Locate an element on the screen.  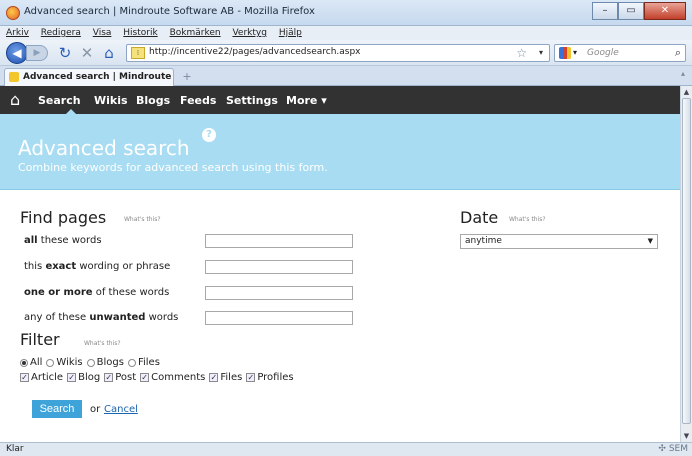
find-pages-heading: Find pages is located at coordinates (63, 217).